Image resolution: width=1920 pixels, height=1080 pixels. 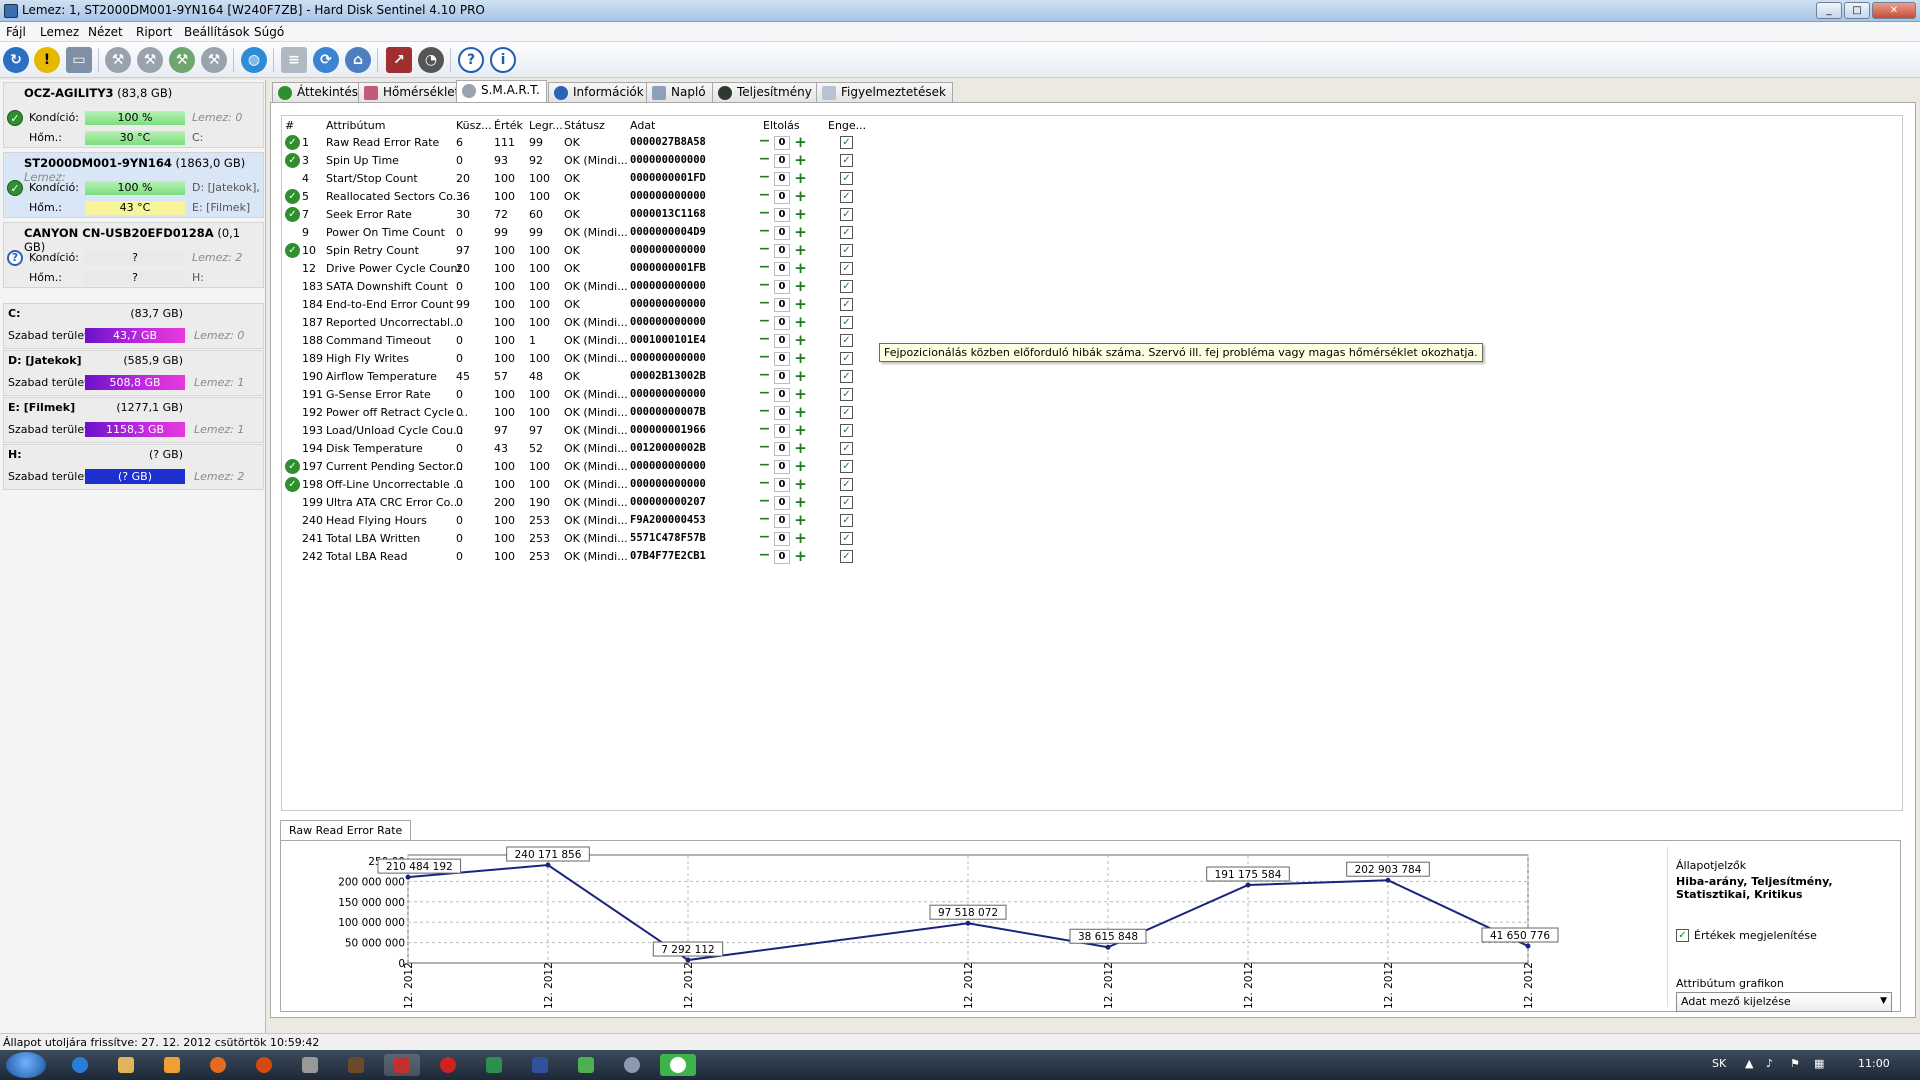 I want to click on explorer-icon, so click(x=126, y=1065).